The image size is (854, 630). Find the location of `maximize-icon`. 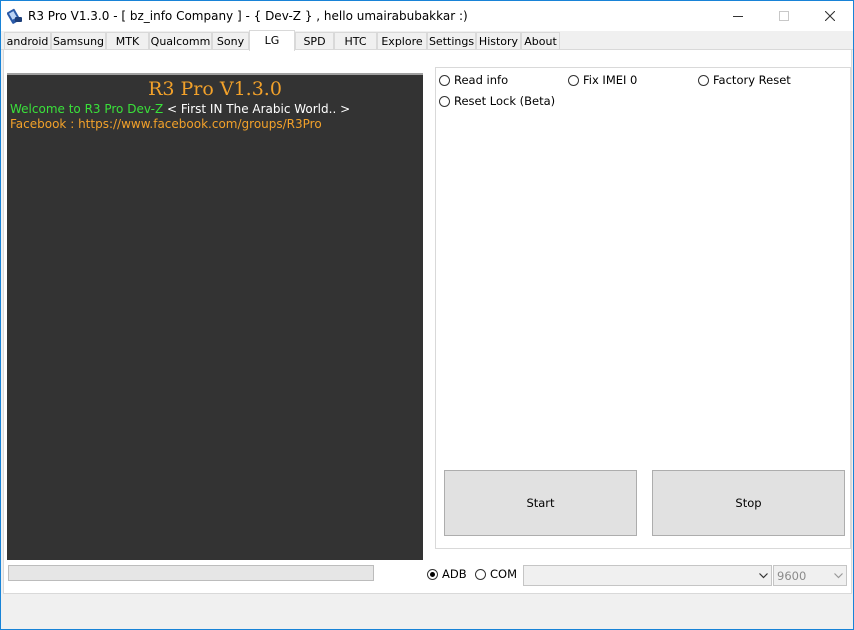

maximize-icon is located at coordinates (784, 16).